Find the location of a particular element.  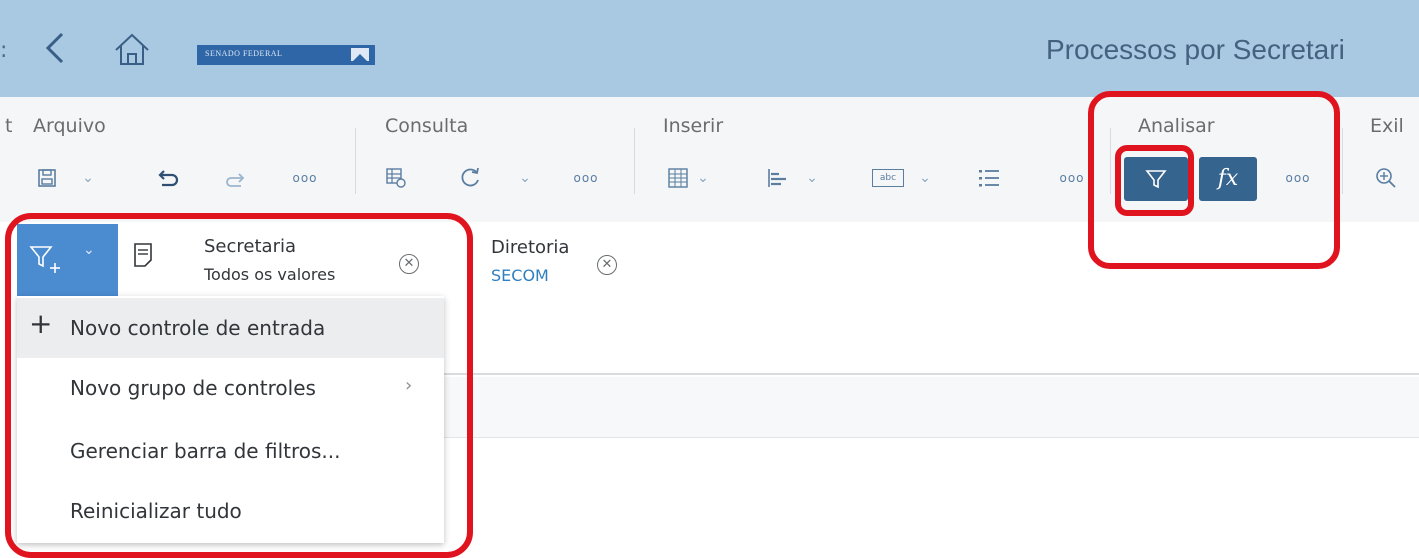

insert-text-button: abc is located at coordinates (888, 178).